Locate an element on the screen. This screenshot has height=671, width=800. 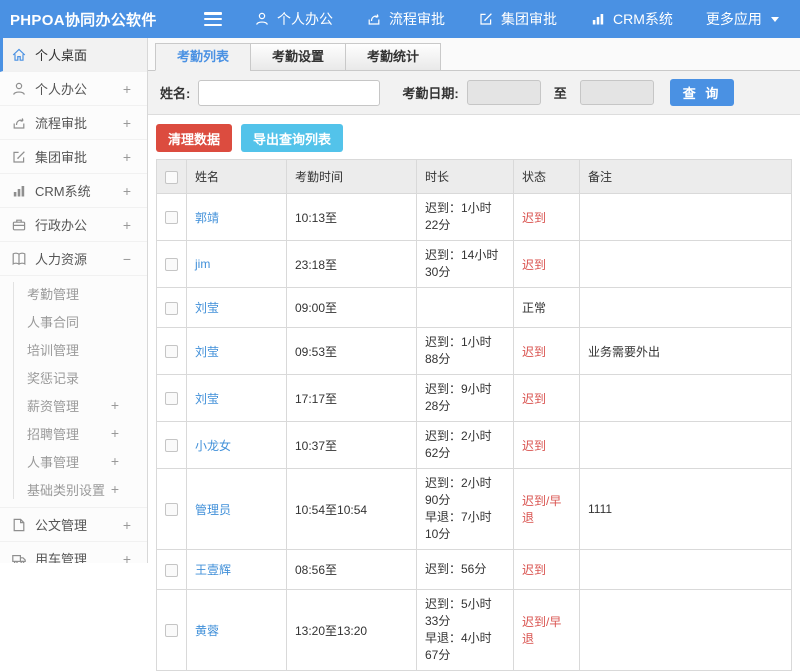
sidebar-subitem-reward-punish-records: 奖惩记录 is located at coordinates (73, 377).